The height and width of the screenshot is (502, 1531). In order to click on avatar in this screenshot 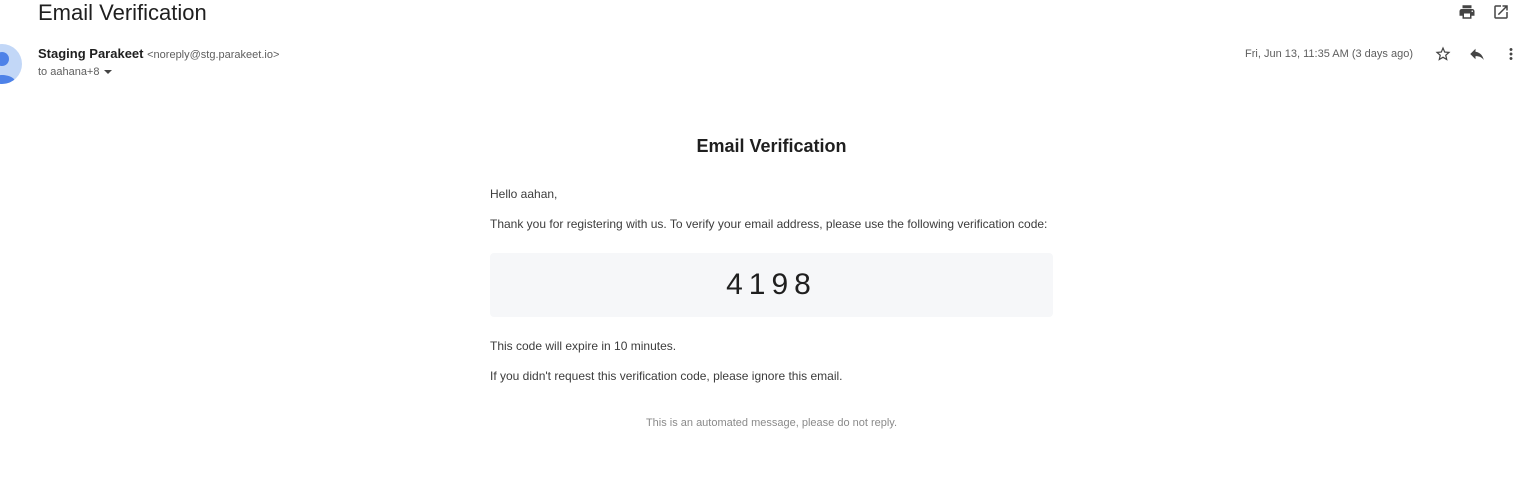, I will do `click(11, 64)`.